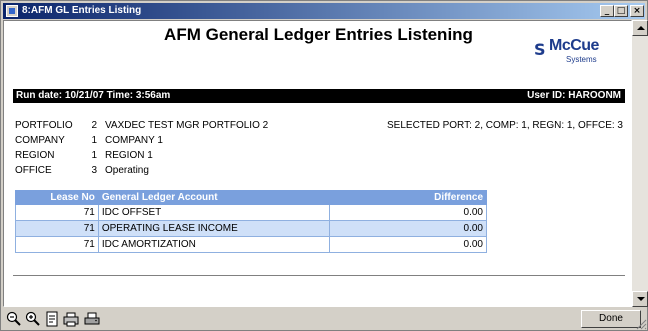 This screenshot has width=648, height=331. What do you see at coordinates (637, 11) in the screenshot?
I see `close-button: ×` at bounding box center [637, 11].